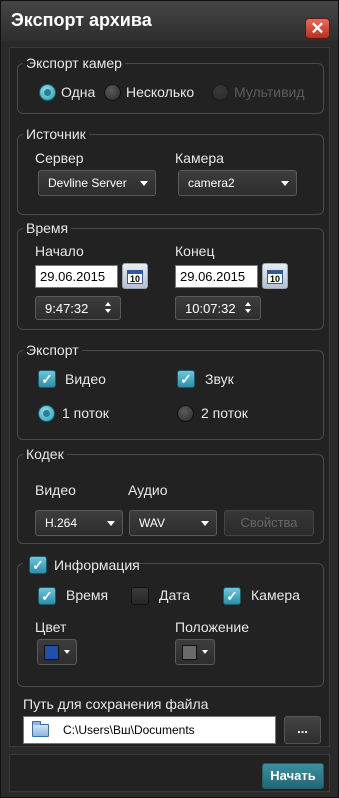 This screenshot has height=798, width=339. I want to click on end-time-spinner: 10:07:32, so click(218, 308).